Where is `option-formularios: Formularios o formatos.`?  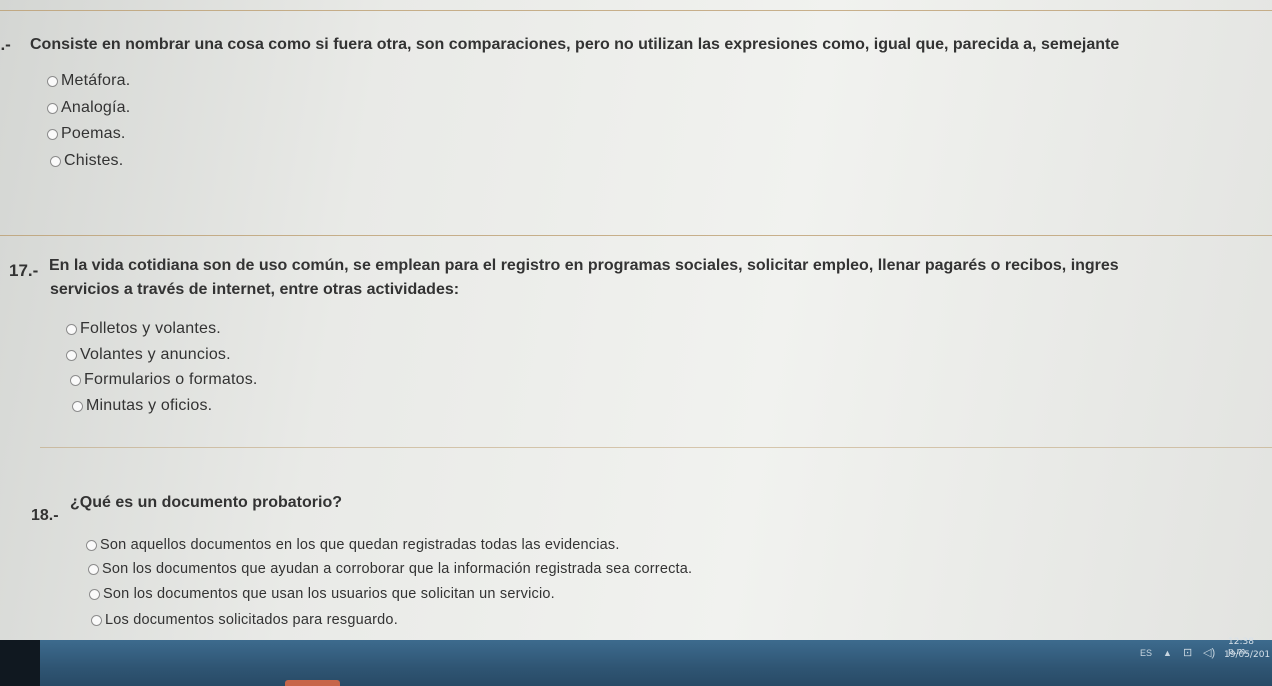
option-formularios: Formularios o formatos. is located at coordinates (164, 380).